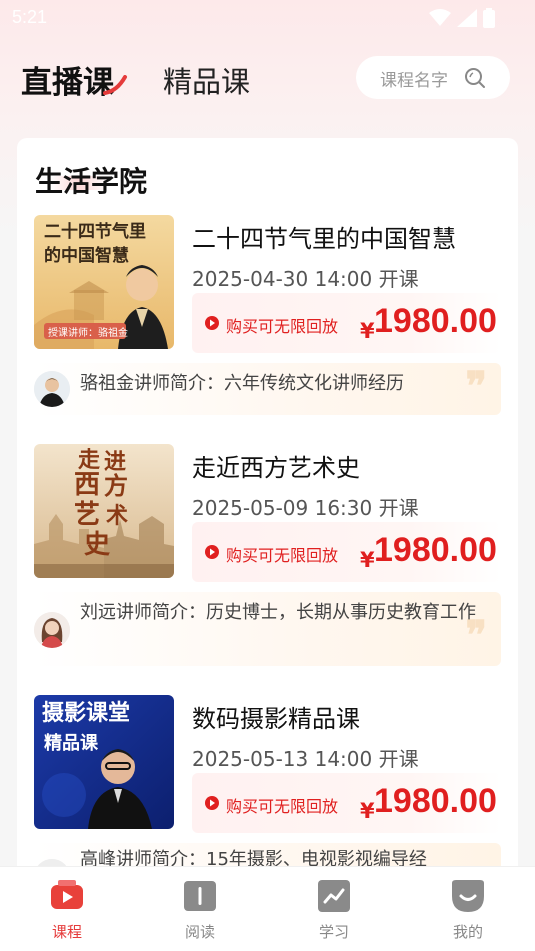 This screenshot has height=951, width=535. Describe the element at coordinates (66, 932) in the screenshot. I see `nav-label: 课程` at that location.